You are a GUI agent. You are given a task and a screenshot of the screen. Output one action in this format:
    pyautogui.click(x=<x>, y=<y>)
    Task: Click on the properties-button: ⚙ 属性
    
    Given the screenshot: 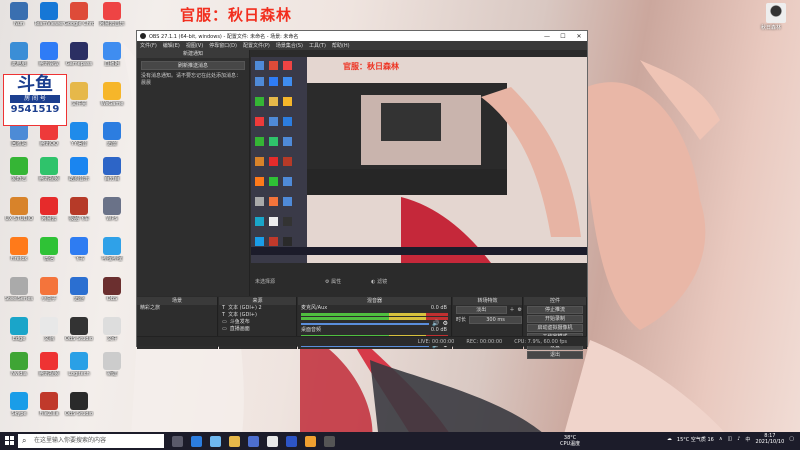 What is the action you would take?
    pyautogui.click(x=333, y=281)
    